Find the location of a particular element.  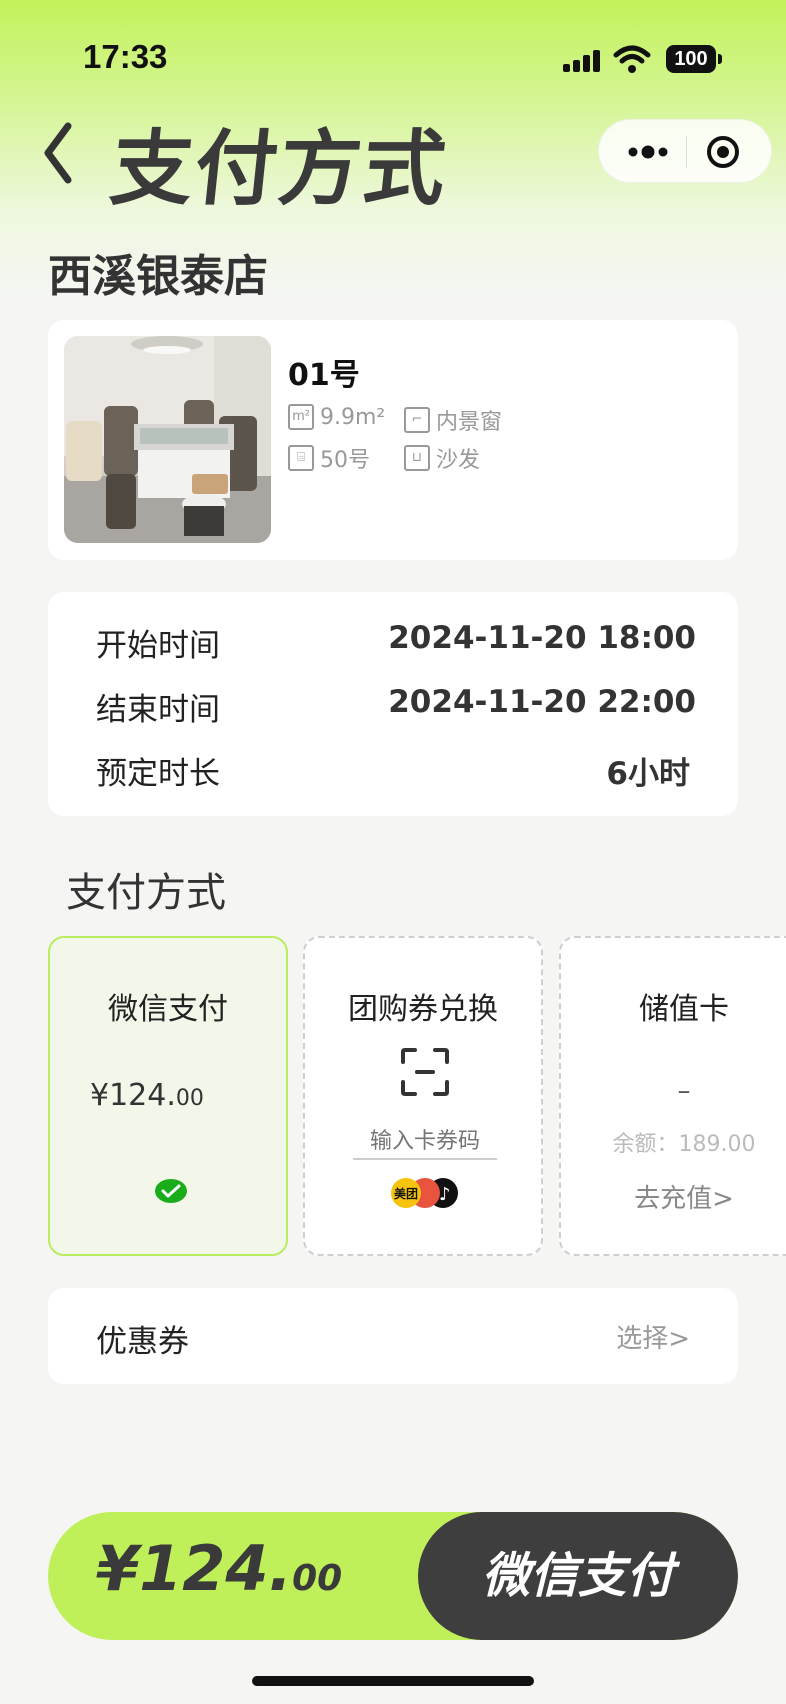

duration-value: 6小时 is located at coordinates (648, 774).